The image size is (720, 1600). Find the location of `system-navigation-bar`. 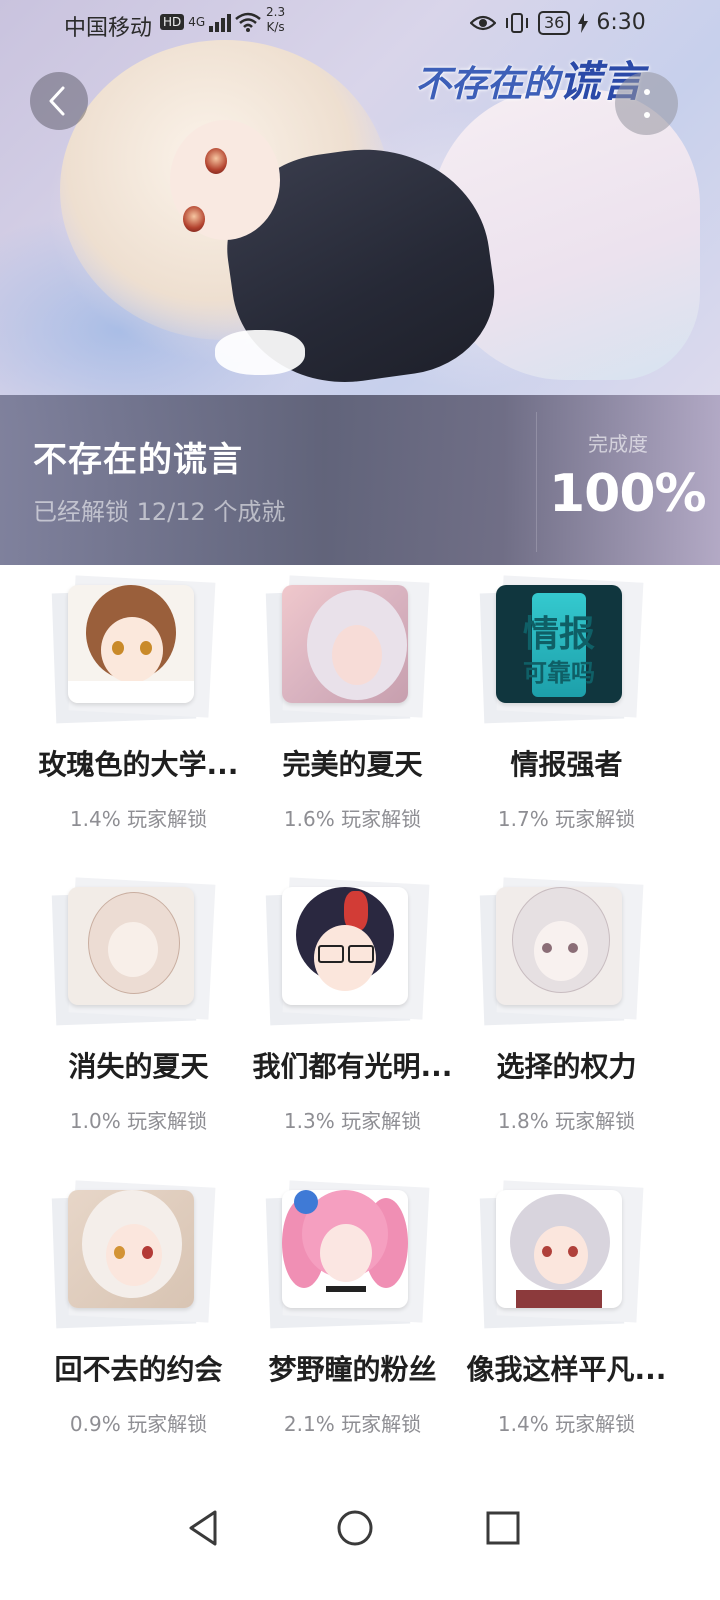

system-navigation-bar is located at coordinates (360, 1540).